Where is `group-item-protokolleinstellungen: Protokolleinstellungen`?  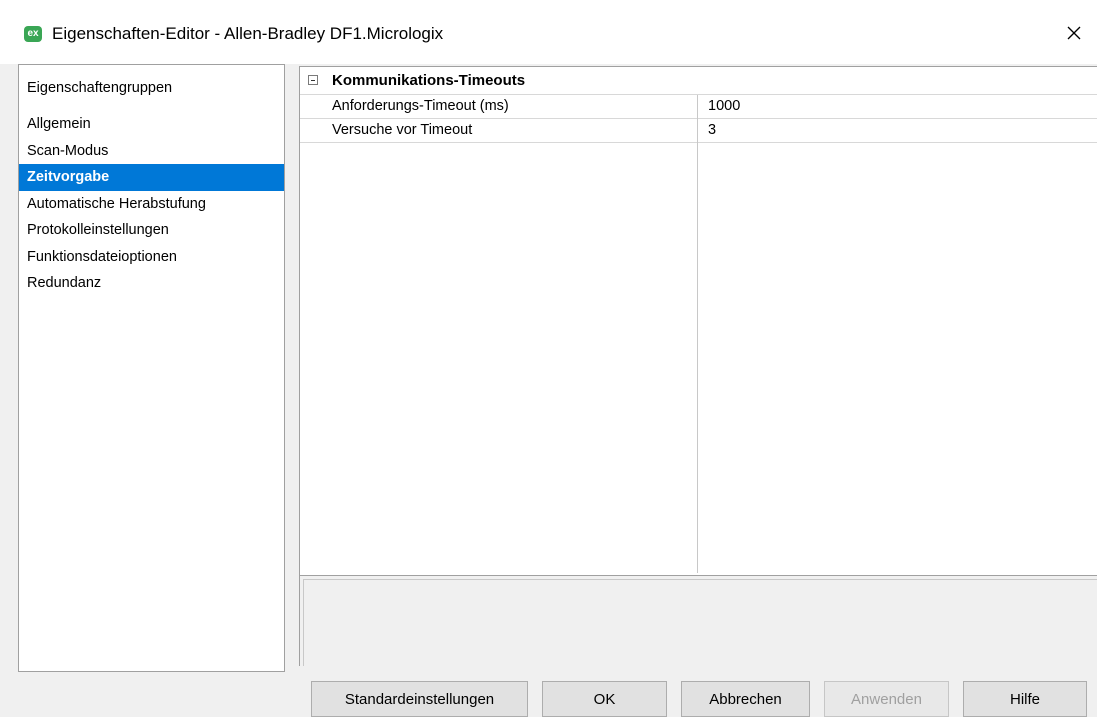
group-item-protokolleinstellungen: Protokolleinstellungen is located at coordinates (151, 230).